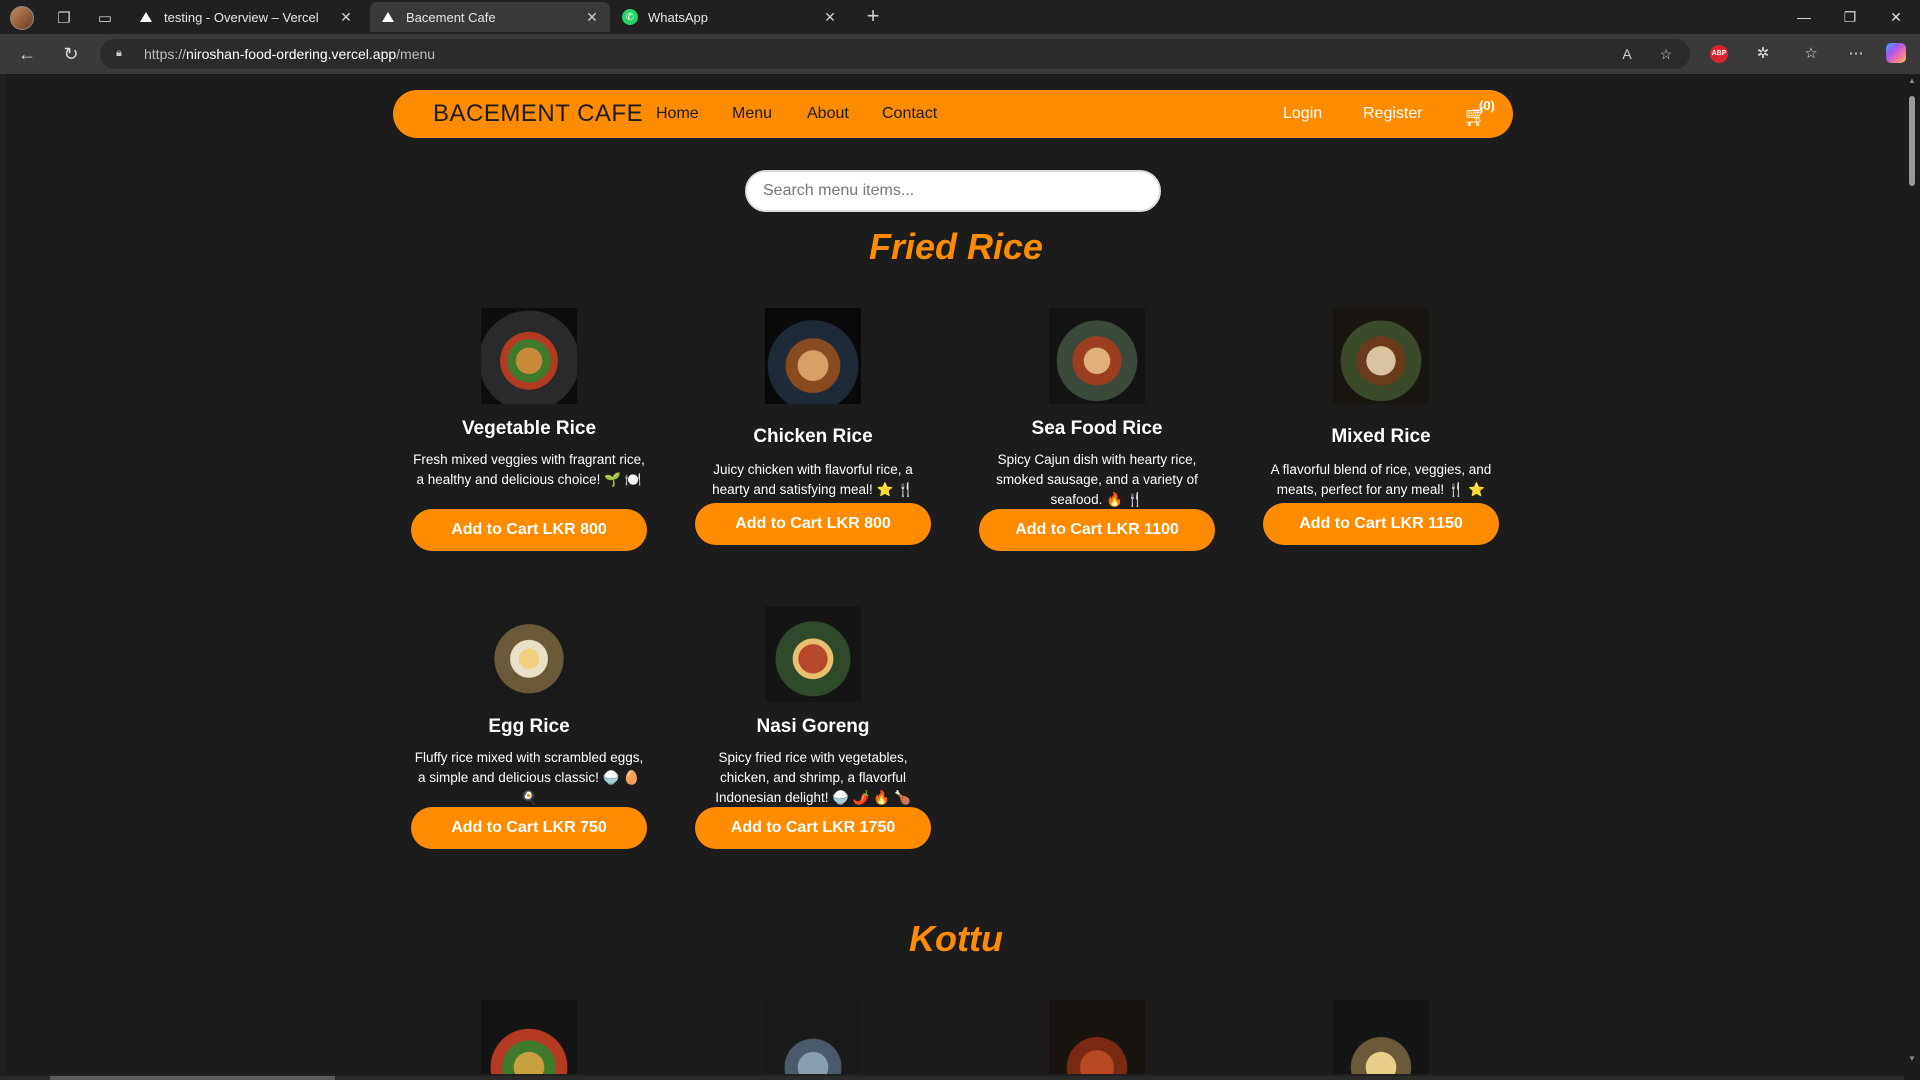 The height and width of the screenshot is (1080, 1920). What do you see at coordinates (22, 18) in the screenshot?
I see `profile-avatar` at bounding box center [22, 18].